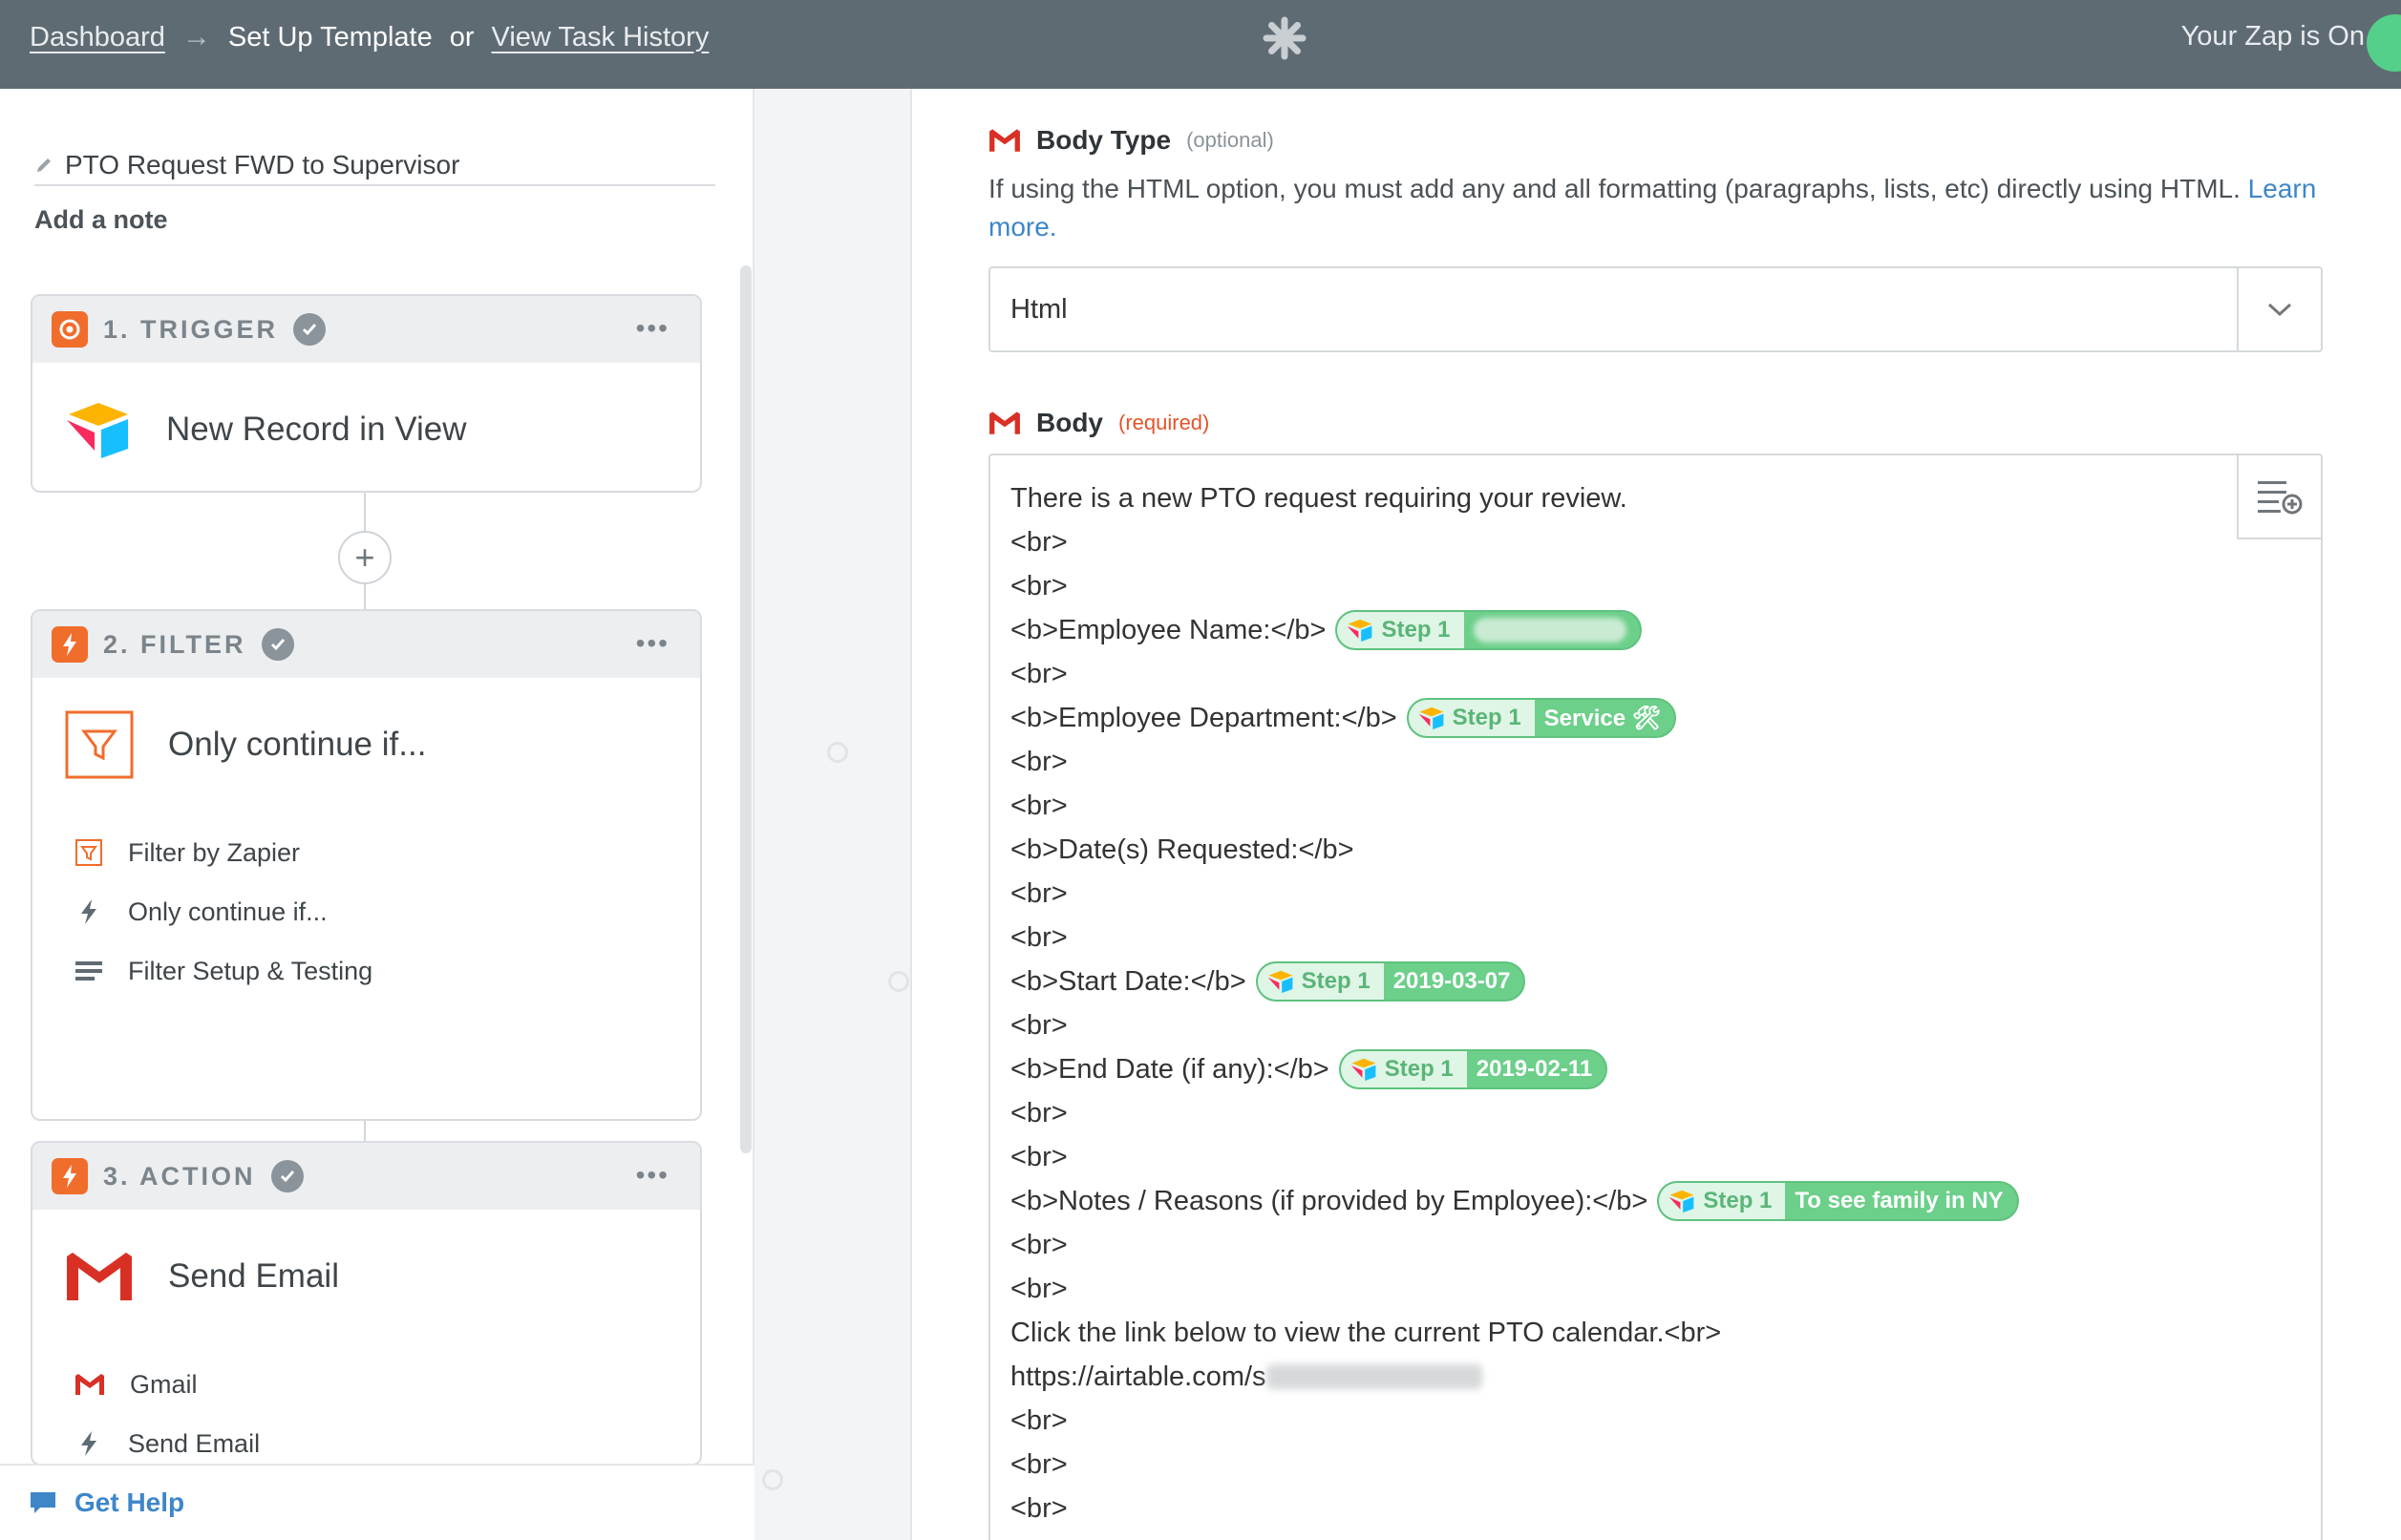 This screenshot has width=2401, height=1540. Describe the element at coordinates (316, 429) in the screenshot. I see `trigger-title-text: New Record in View` at that location.